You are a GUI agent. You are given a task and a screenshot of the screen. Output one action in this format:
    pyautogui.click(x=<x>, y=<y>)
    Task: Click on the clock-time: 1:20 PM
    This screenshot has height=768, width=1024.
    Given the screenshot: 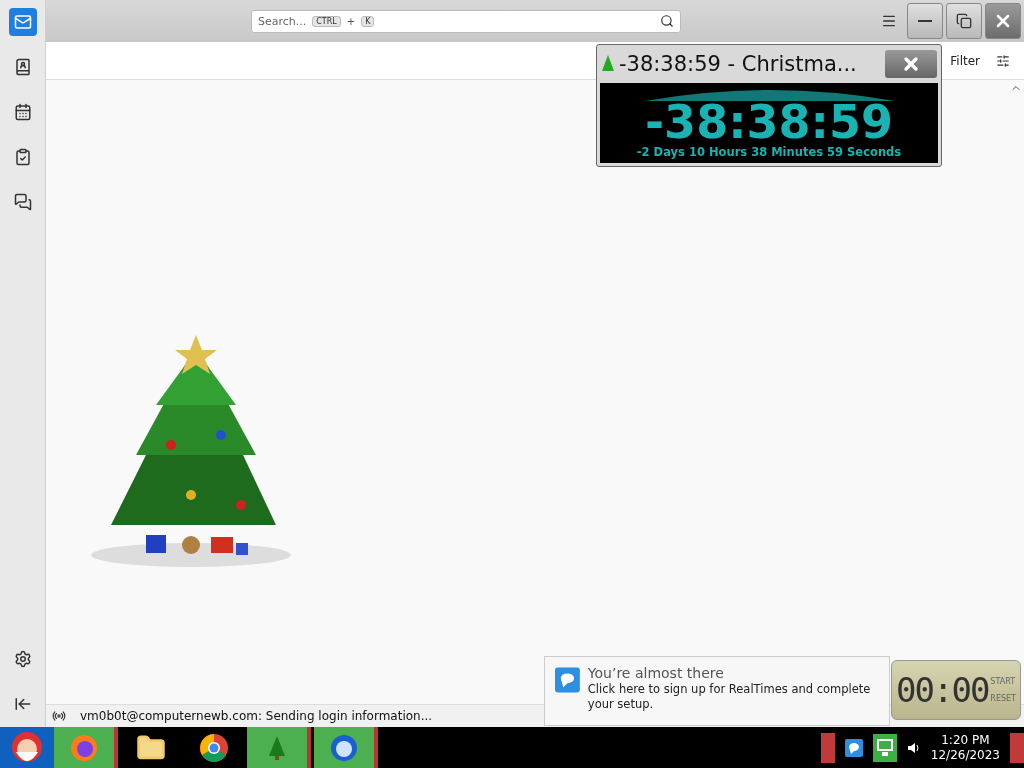 What is the action you would take?
    pyautogui.click(x=965, y=740)
    